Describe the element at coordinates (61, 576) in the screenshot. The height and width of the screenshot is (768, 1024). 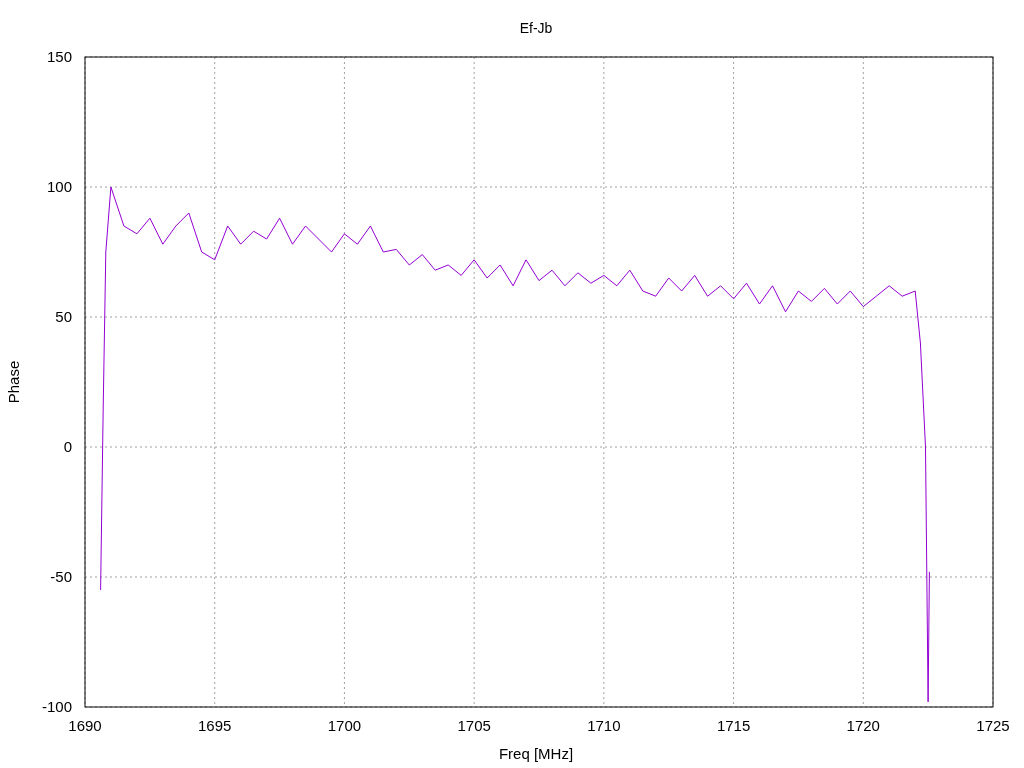
I see `y-tick-label: -50` at that location.